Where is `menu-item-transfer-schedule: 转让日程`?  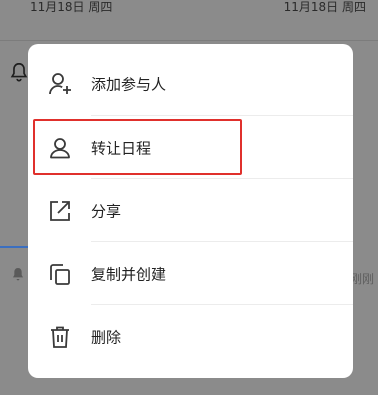 menu-item-transfer-schedule: 转让日程 is located at coordinates (190, 147).